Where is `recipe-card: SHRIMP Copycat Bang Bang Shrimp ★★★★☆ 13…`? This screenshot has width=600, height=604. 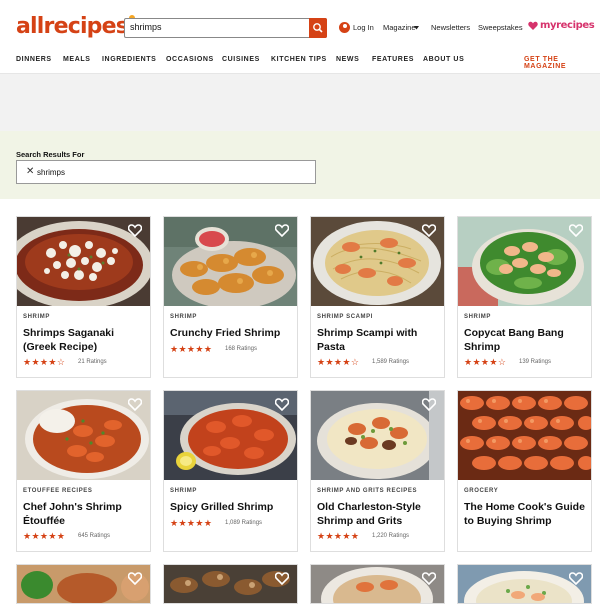 recipe-card: SHRIMP Copycat Bang Bang Shrimp ★★★★☆ 13… is located at coordinates (524, 297).